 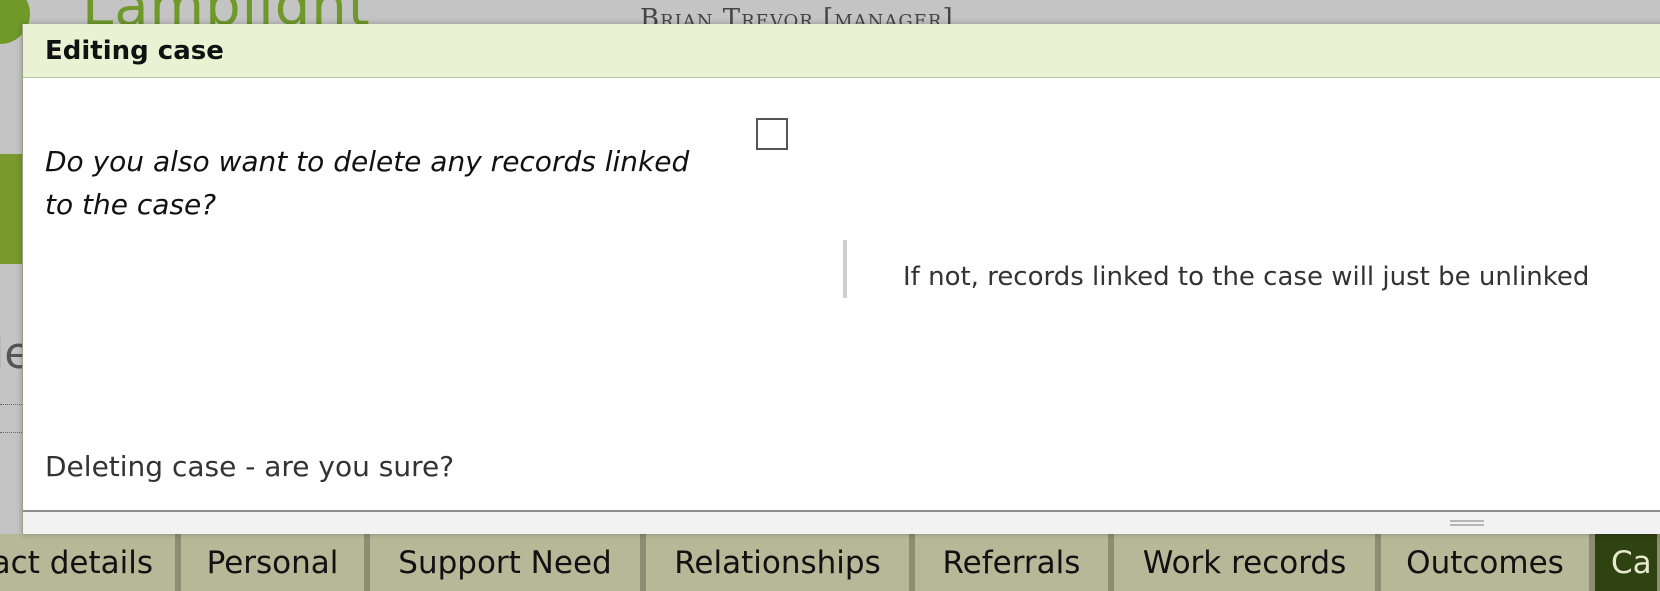 I want to click on tab-personal: Personal, so click(x=272, y=562).